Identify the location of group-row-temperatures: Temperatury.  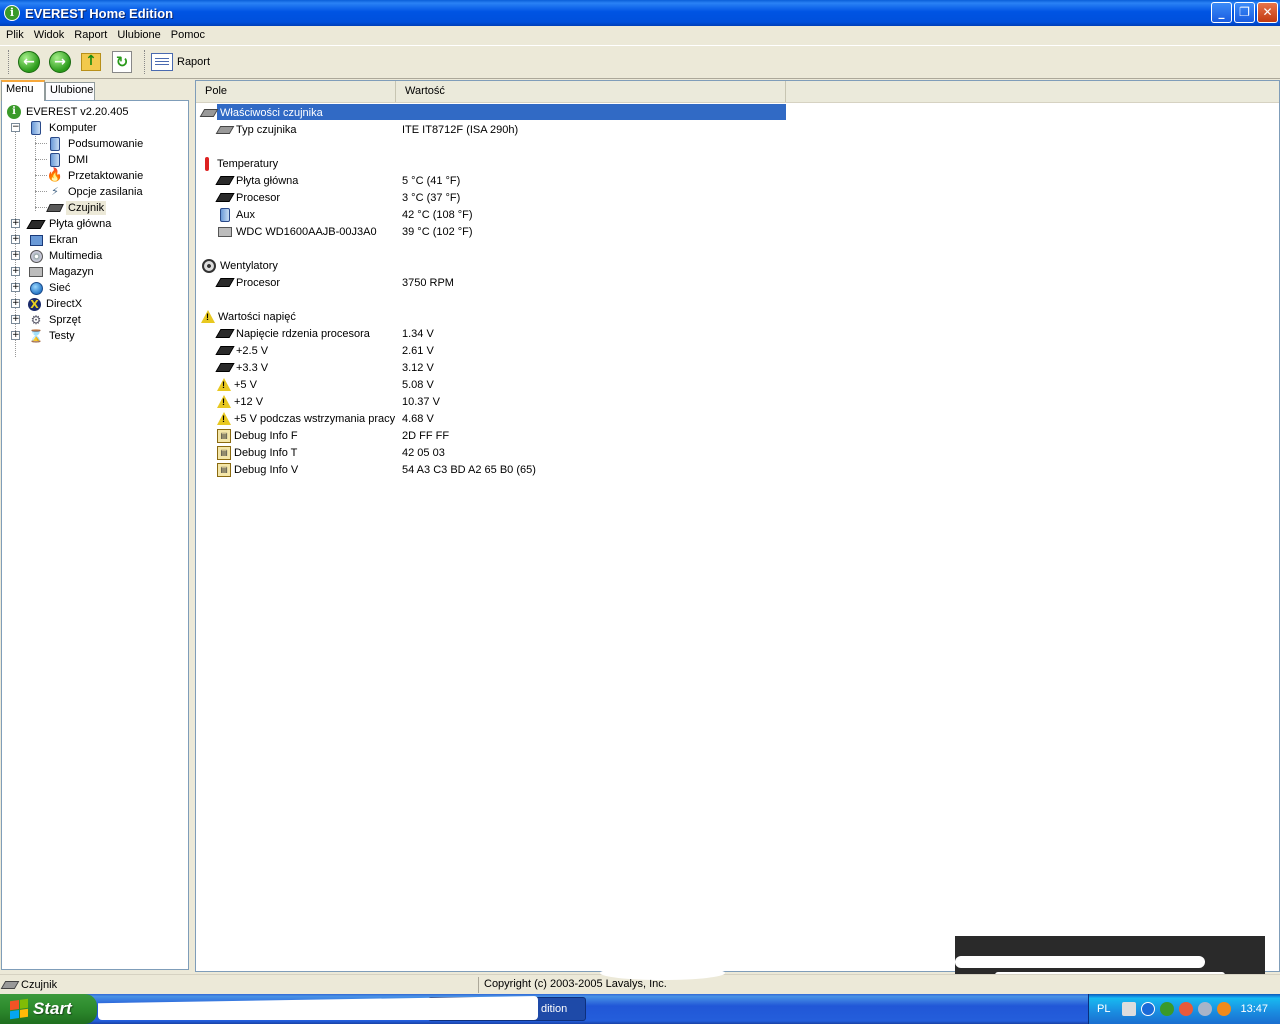
(737, 163).